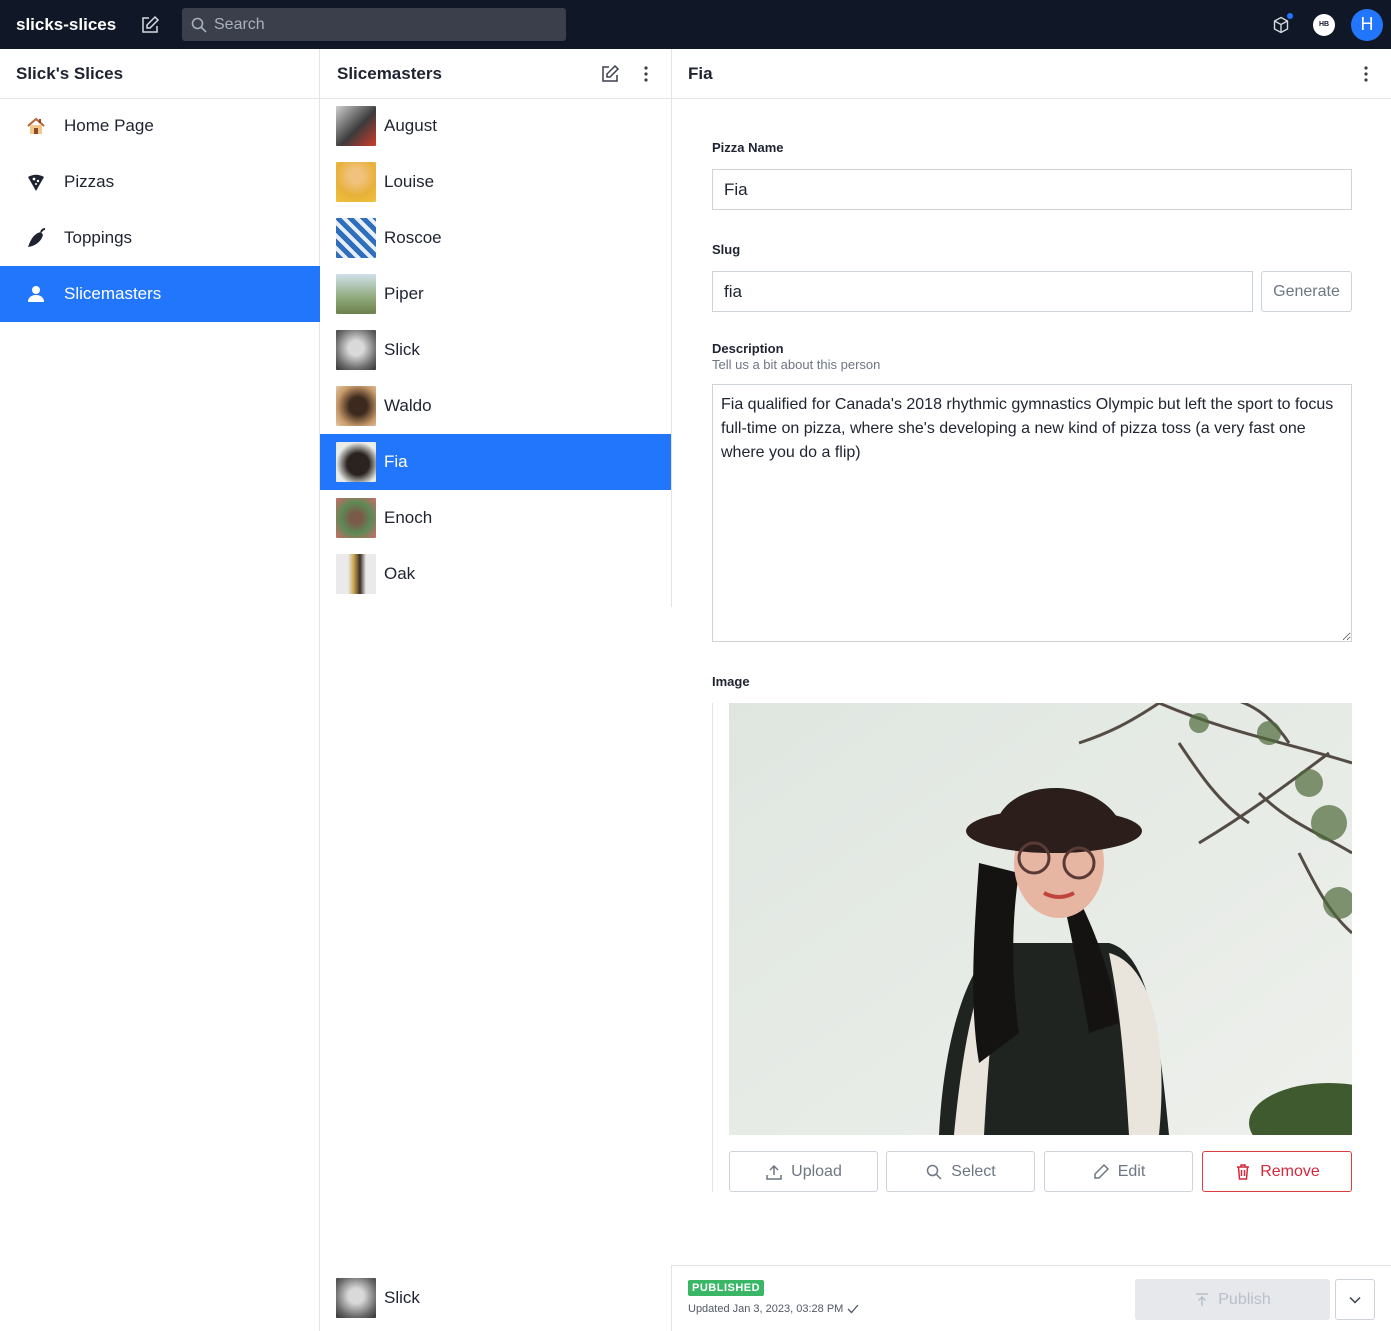 This screenshot has width=1391, height=1331. Describe the element at coordinates (1101, 1172) in the screenshot. I see `pencil-icon` at that location.